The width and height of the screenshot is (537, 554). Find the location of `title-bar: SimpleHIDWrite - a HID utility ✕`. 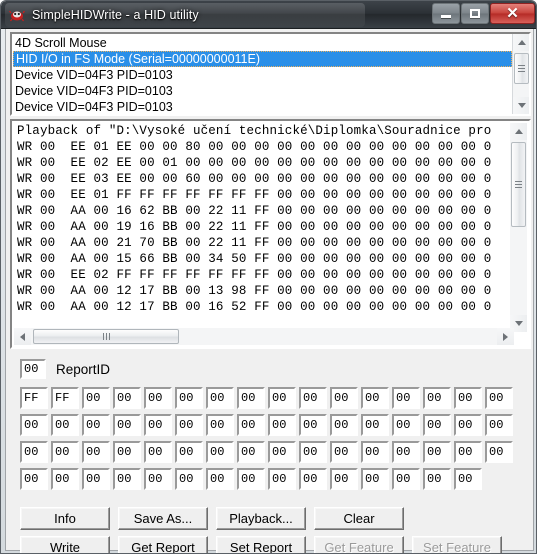

title-bar: SimpleHIDWrite - a HID utility ✕ is located at coordinates (268, 15).